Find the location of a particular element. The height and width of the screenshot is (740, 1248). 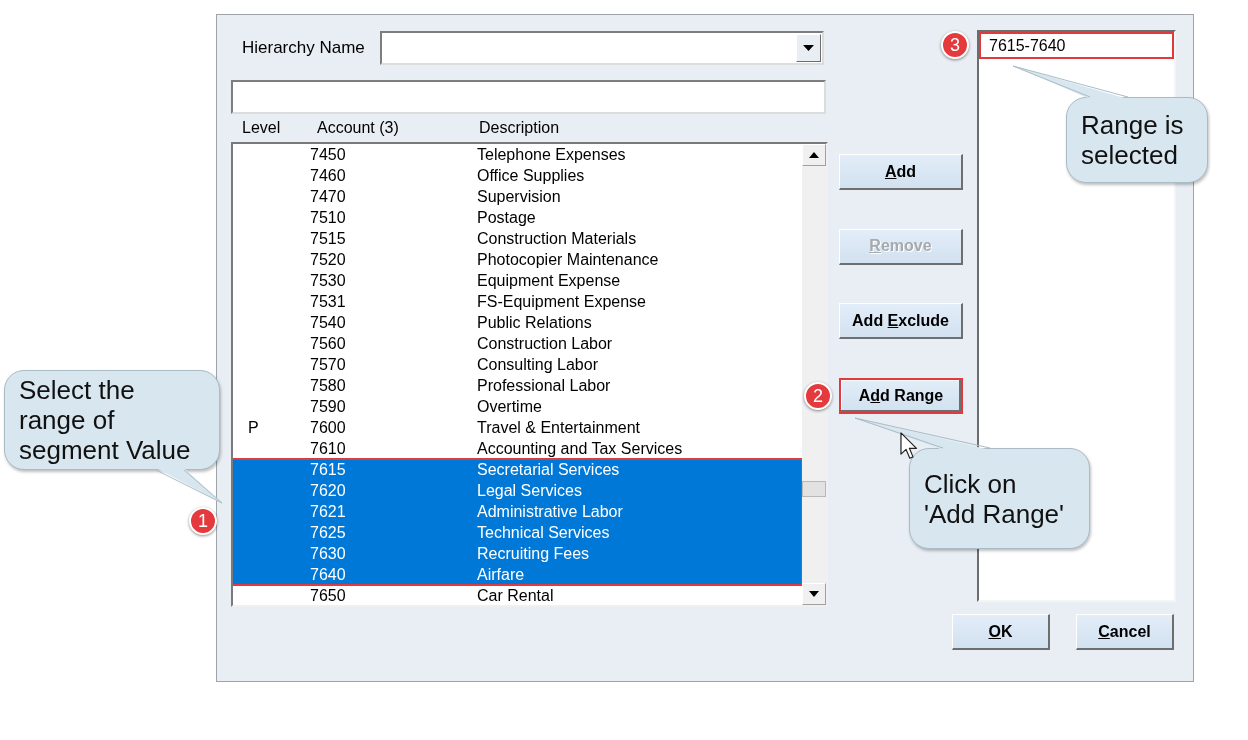

list-row: 7580 Professional Labor is located at coordinates (517, 385).